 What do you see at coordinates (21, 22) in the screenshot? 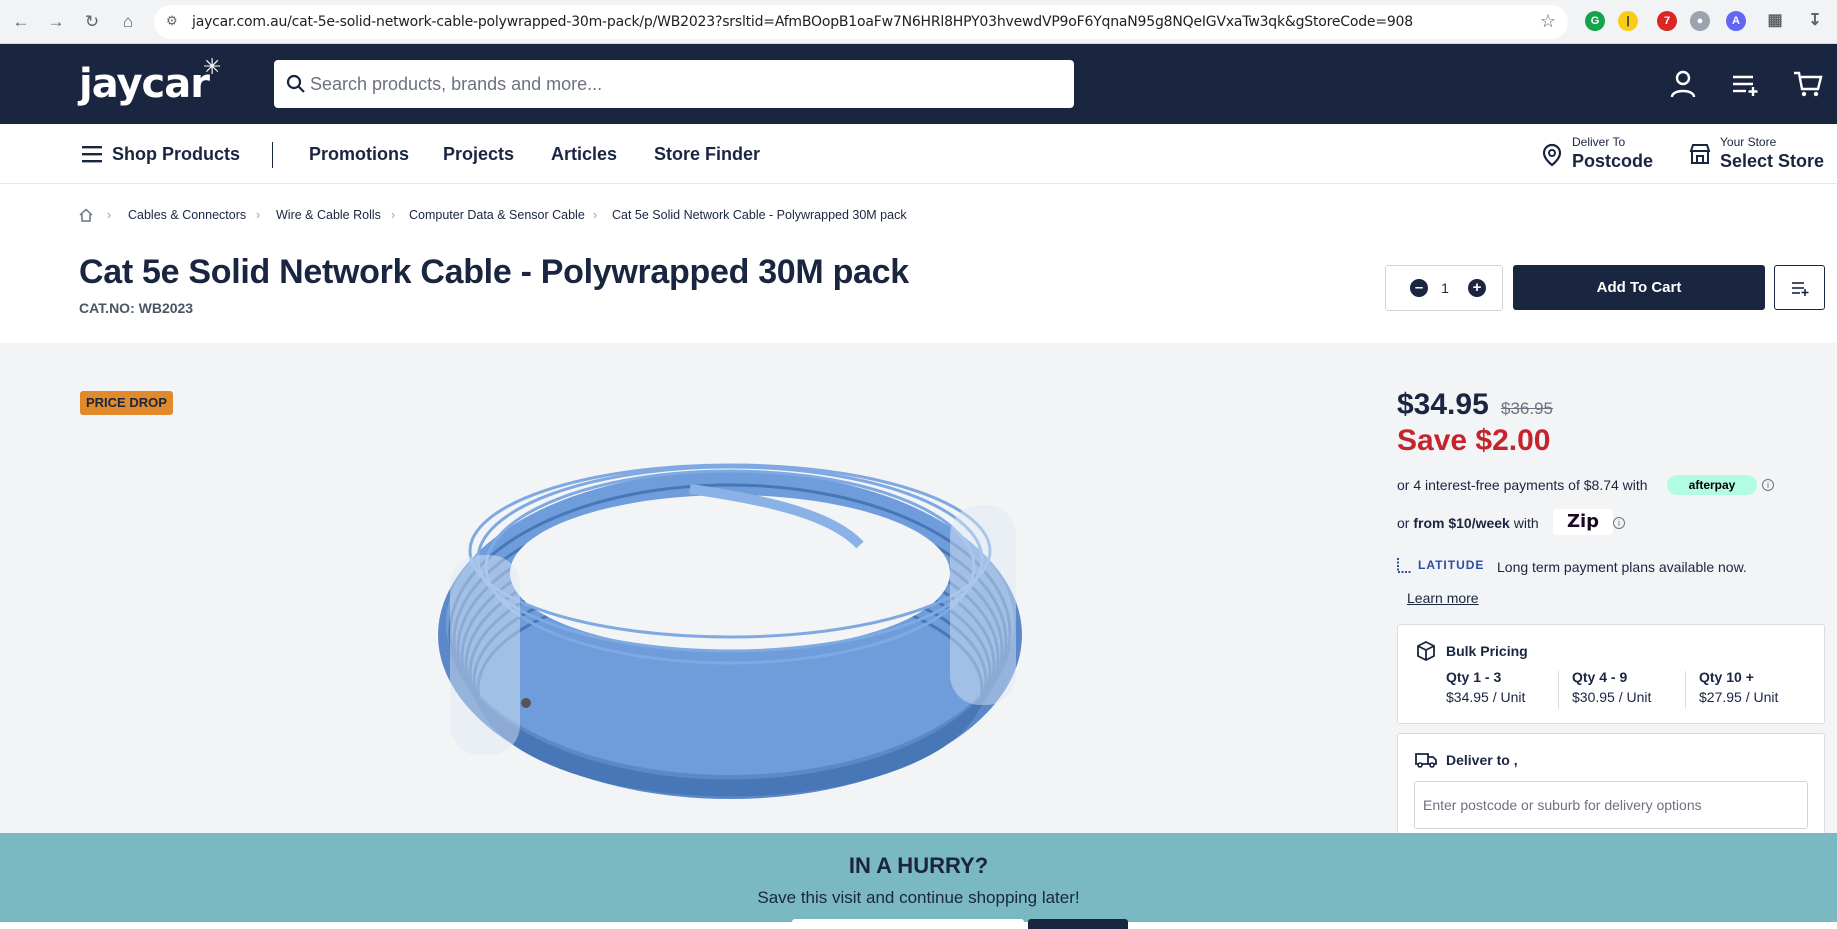
I see `back-icon: ←` at bounding box center [21, 22].